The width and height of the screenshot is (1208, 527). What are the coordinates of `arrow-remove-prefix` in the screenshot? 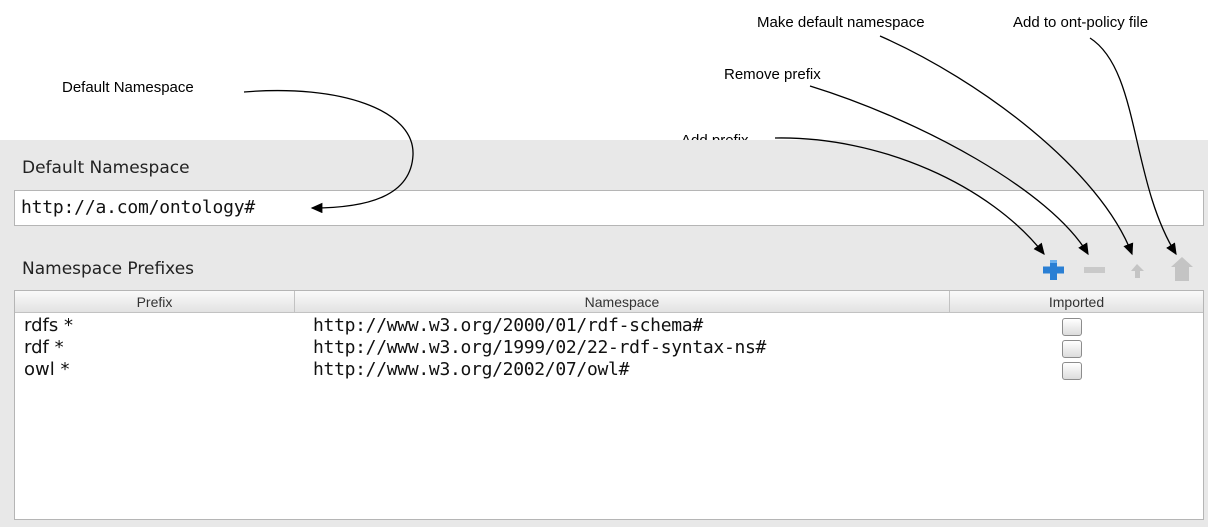 It's located at (949, 170).